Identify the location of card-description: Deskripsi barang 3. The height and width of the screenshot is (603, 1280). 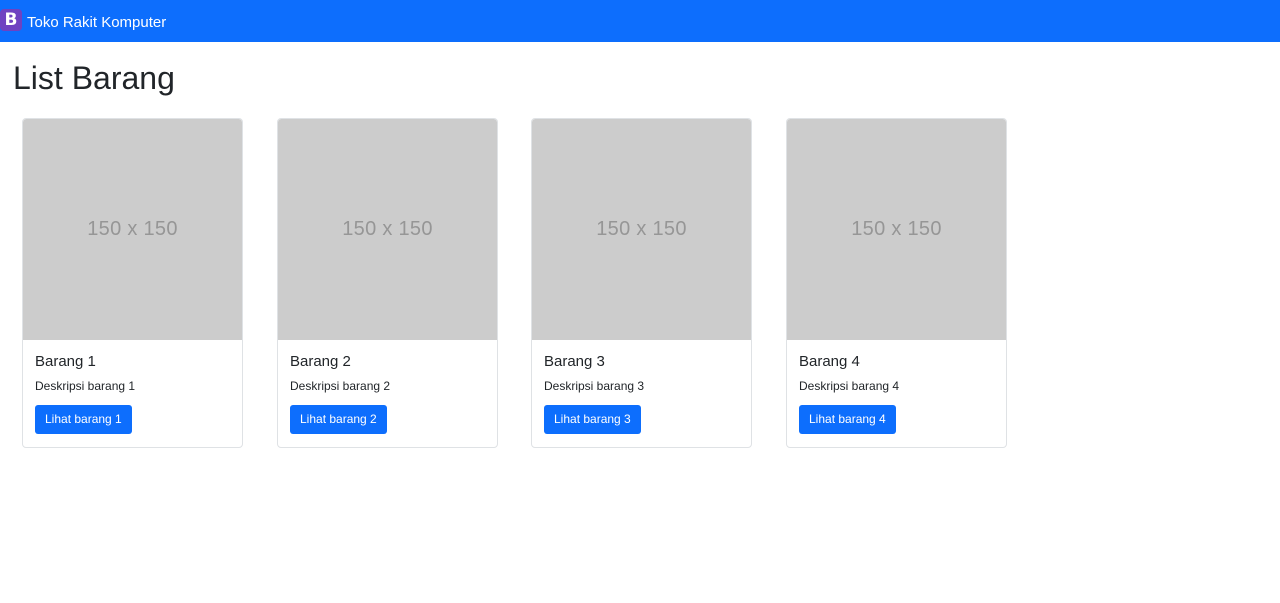
(594, 386).